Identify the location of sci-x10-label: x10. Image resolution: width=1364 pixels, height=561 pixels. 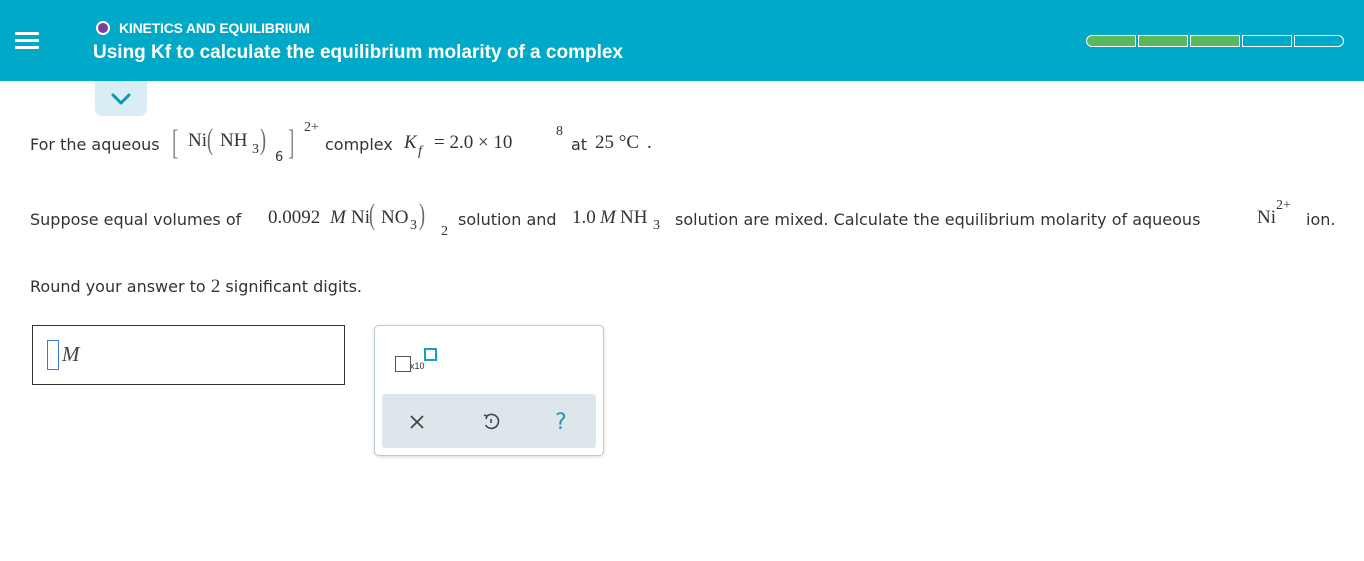
(417, 366).